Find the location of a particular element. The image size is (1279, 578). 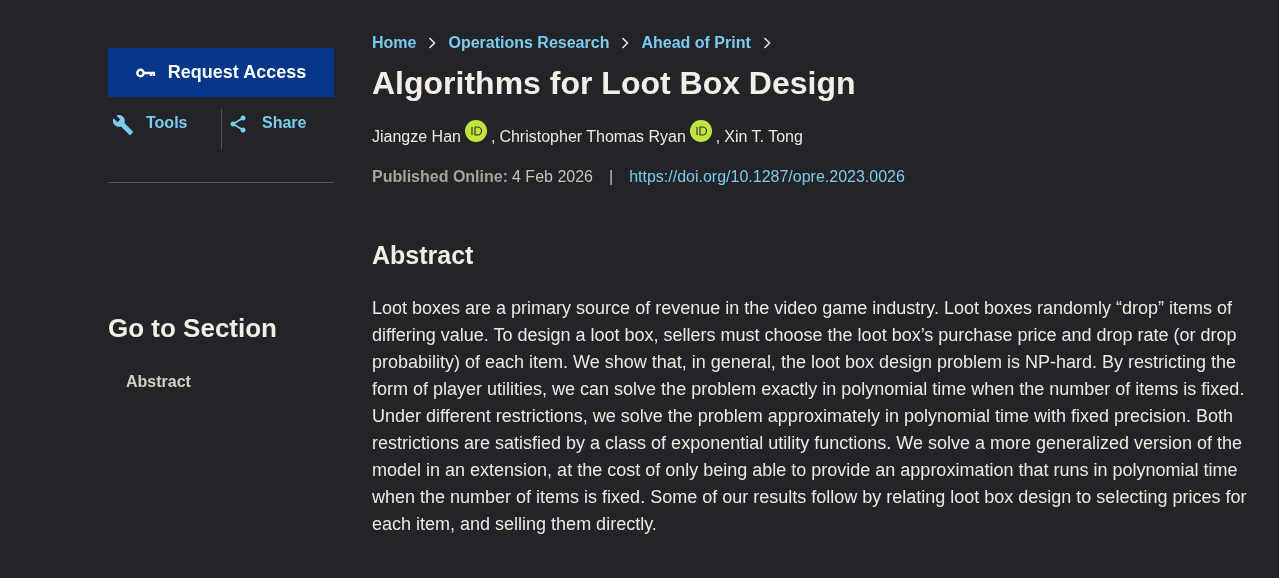

breadcrumb-link: Ahead of Print is located at coordinates (696, 43).